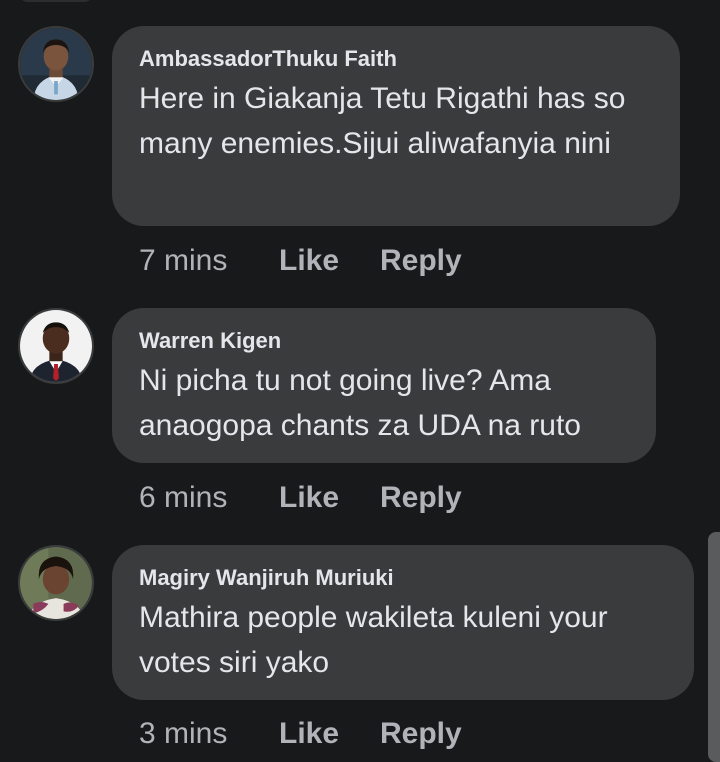  I want to click on comment-timestamp: 3 mins, so click(209, 734).